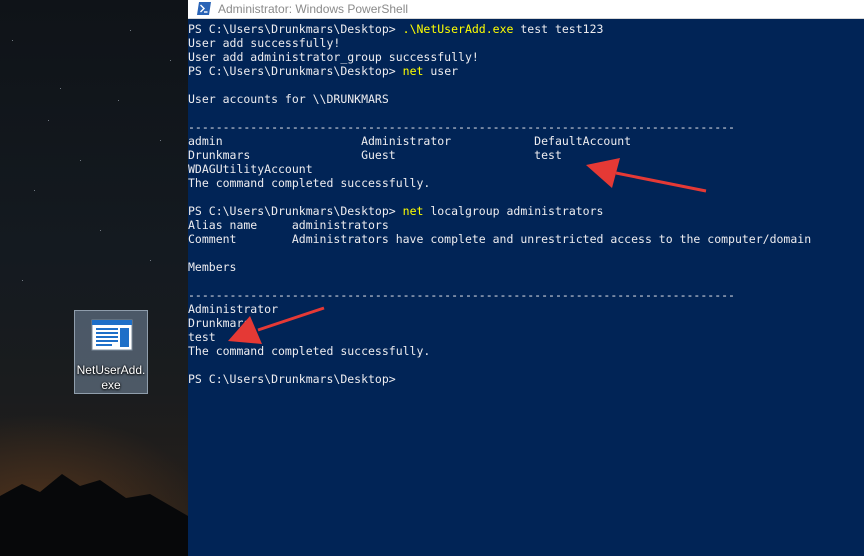 The width and height of the screenshot is (864, 556). I want to click on window-titlebar: Administrator: Windows PowerShell, so click(526, 9).